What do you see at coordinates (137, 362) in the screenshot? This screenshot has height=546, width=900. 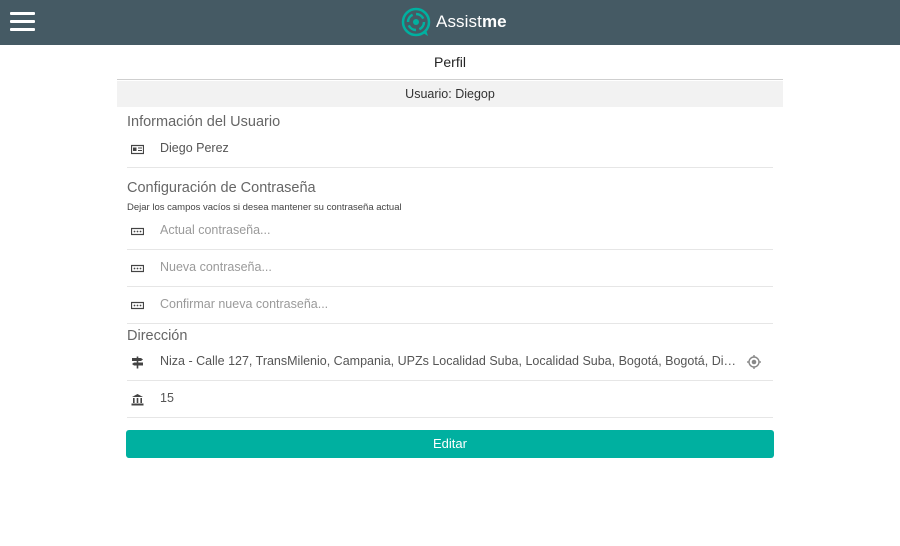 I see `signpost-icon` at bounding box center [137, 362].